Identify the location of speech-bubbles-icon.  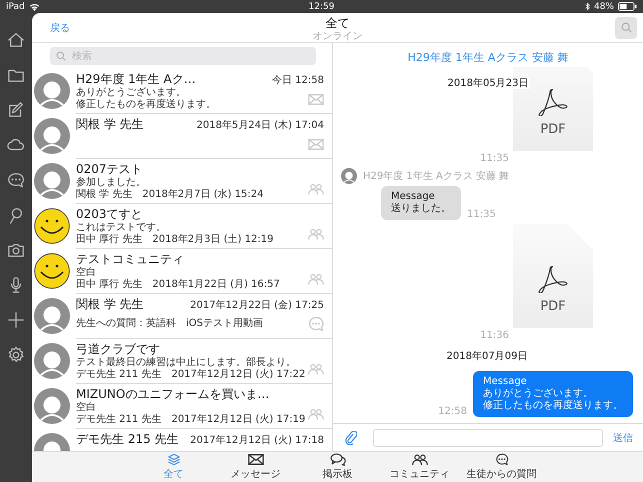
(338, 459).